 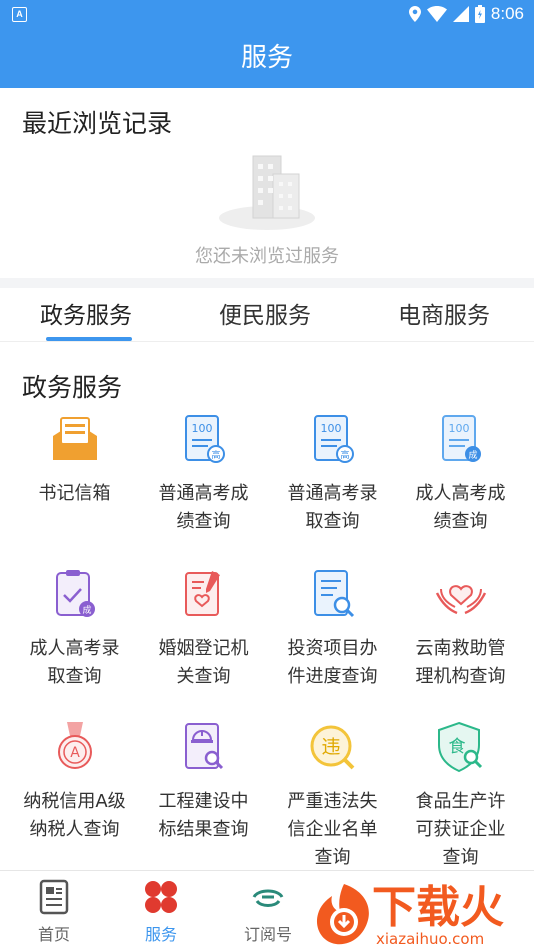 I want to click on tab-government-services: 政务服务, so click(x=86, y=313).